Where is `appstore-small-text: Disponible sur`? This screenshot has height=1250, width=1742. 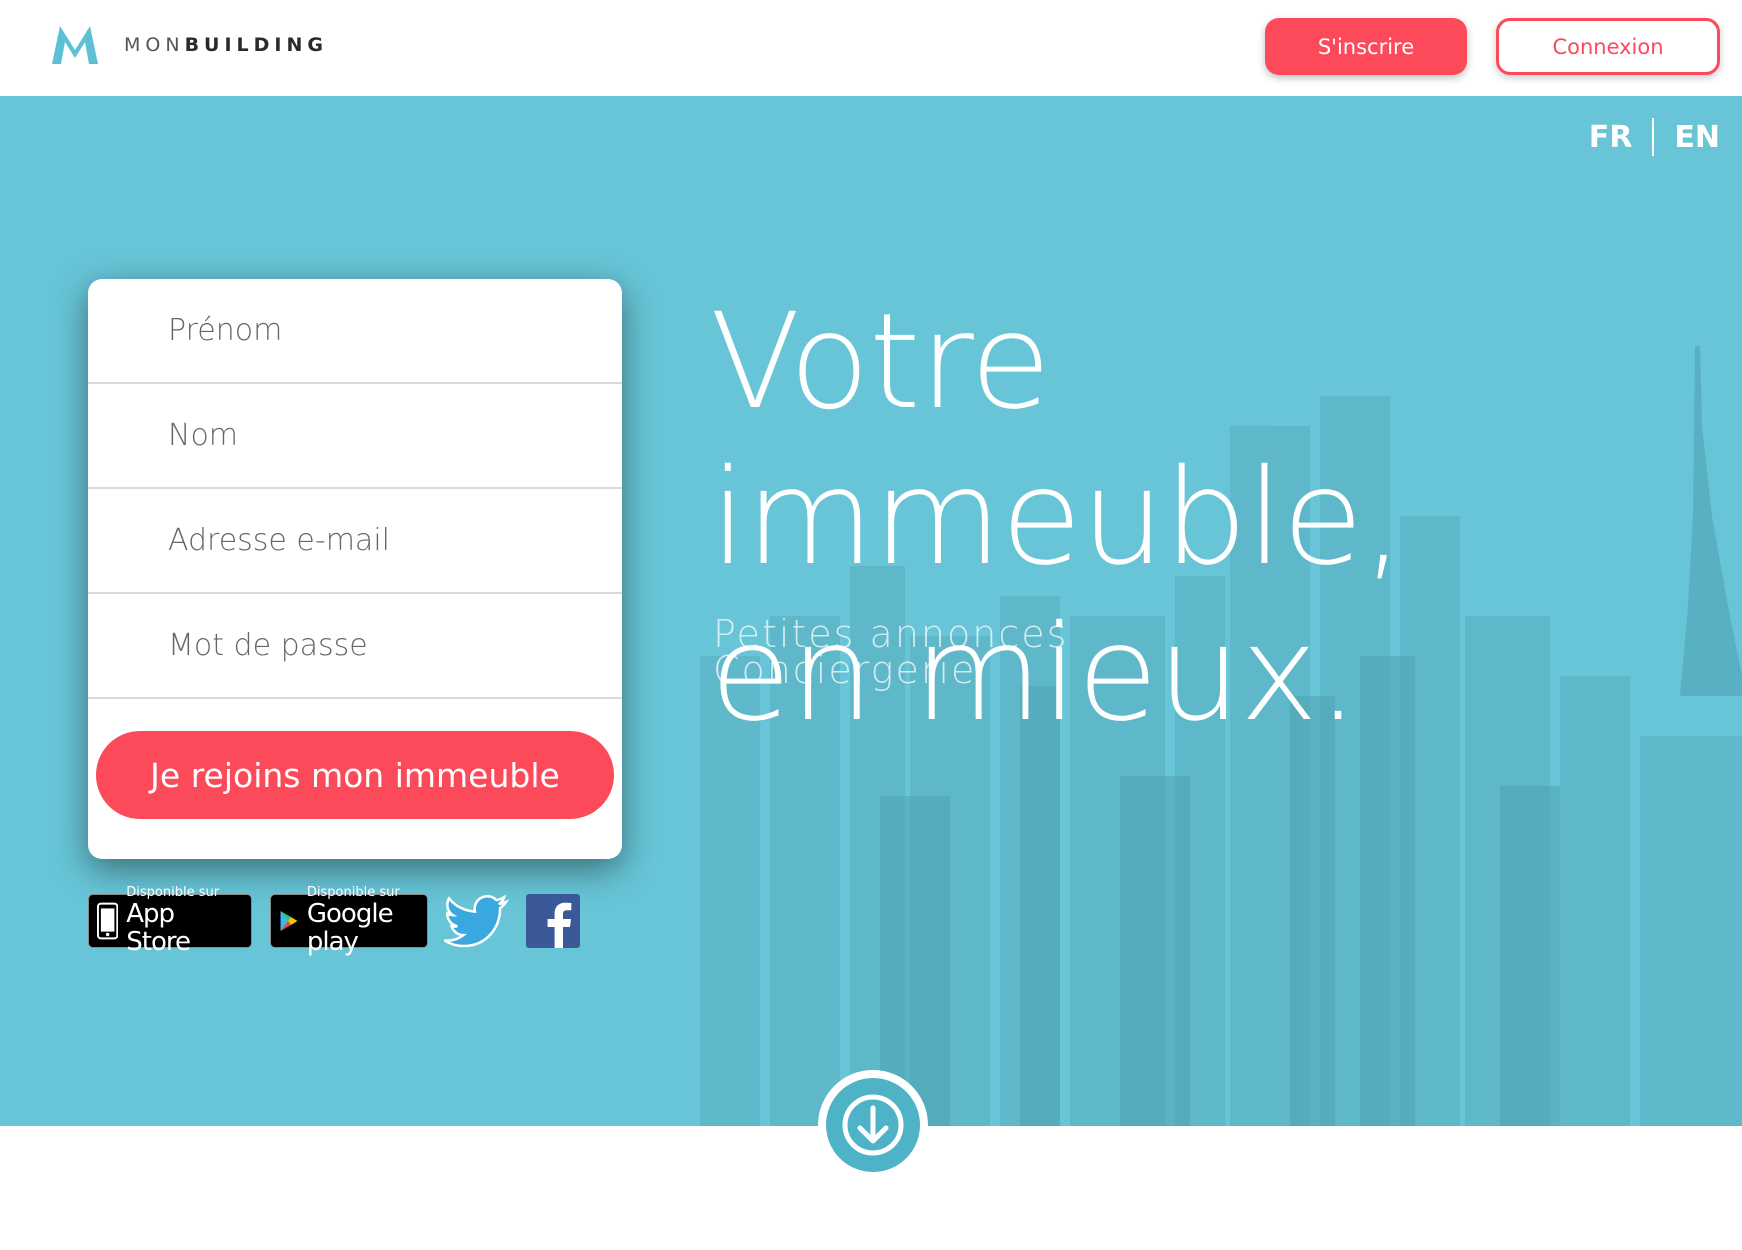 appstore-small-text: Disponible sur is located at coordinates (173, 892).